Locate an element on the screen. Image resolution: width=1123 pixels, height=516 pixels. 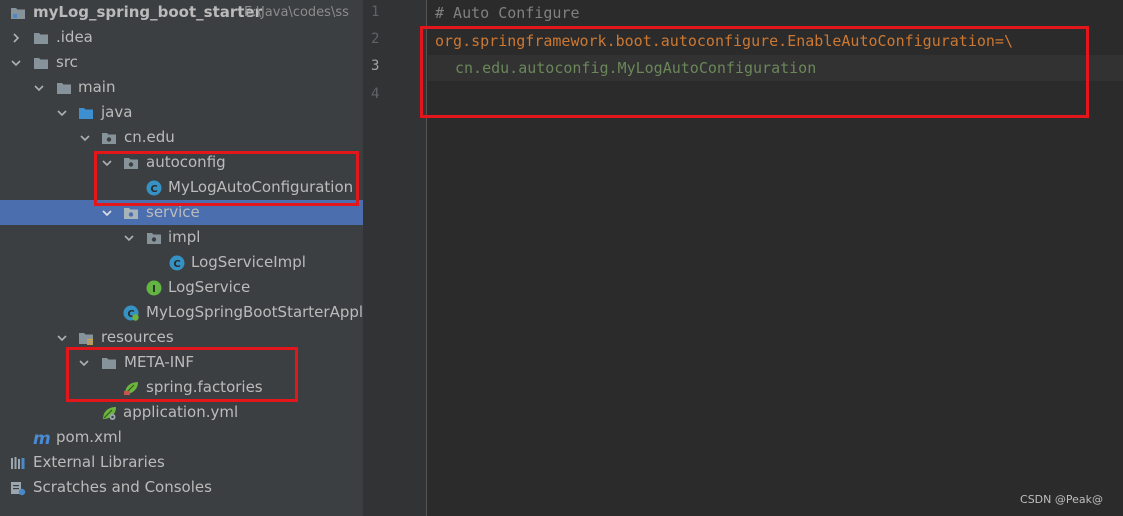
tree-item-src: src is located at coordinates (181, 62).